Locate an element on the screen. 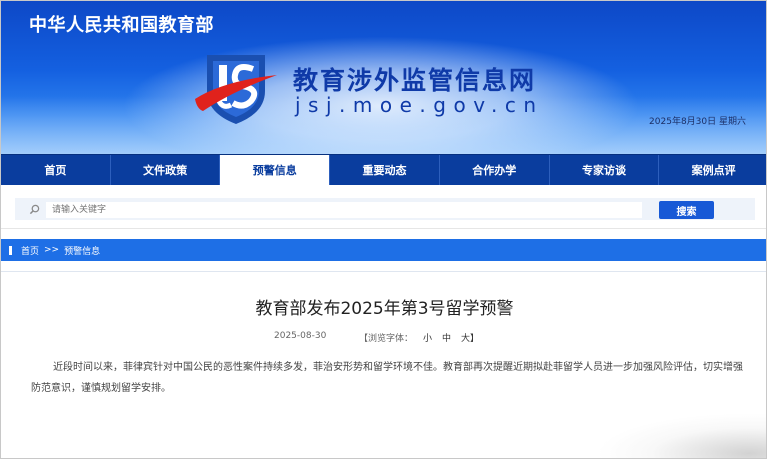 This screenshot has height=459, width=767. breadcrumb-current: 预警信息 is located at coordinates (82, 250).